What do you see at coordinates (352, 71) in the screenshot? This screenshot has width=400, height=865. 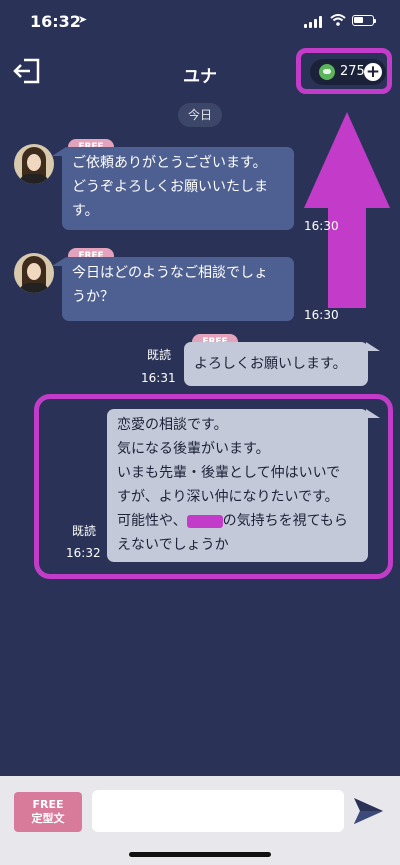 I see `points-value: 275` at bounding box center [352, 71].